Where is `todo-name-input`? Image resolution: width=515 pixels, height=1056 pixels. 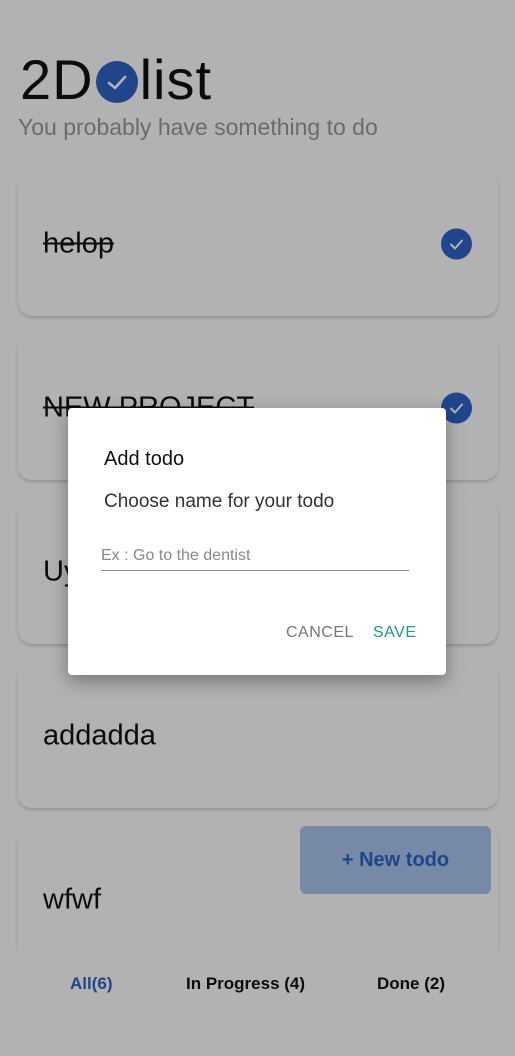
todo-name-input is located at coordinates (255, 556).